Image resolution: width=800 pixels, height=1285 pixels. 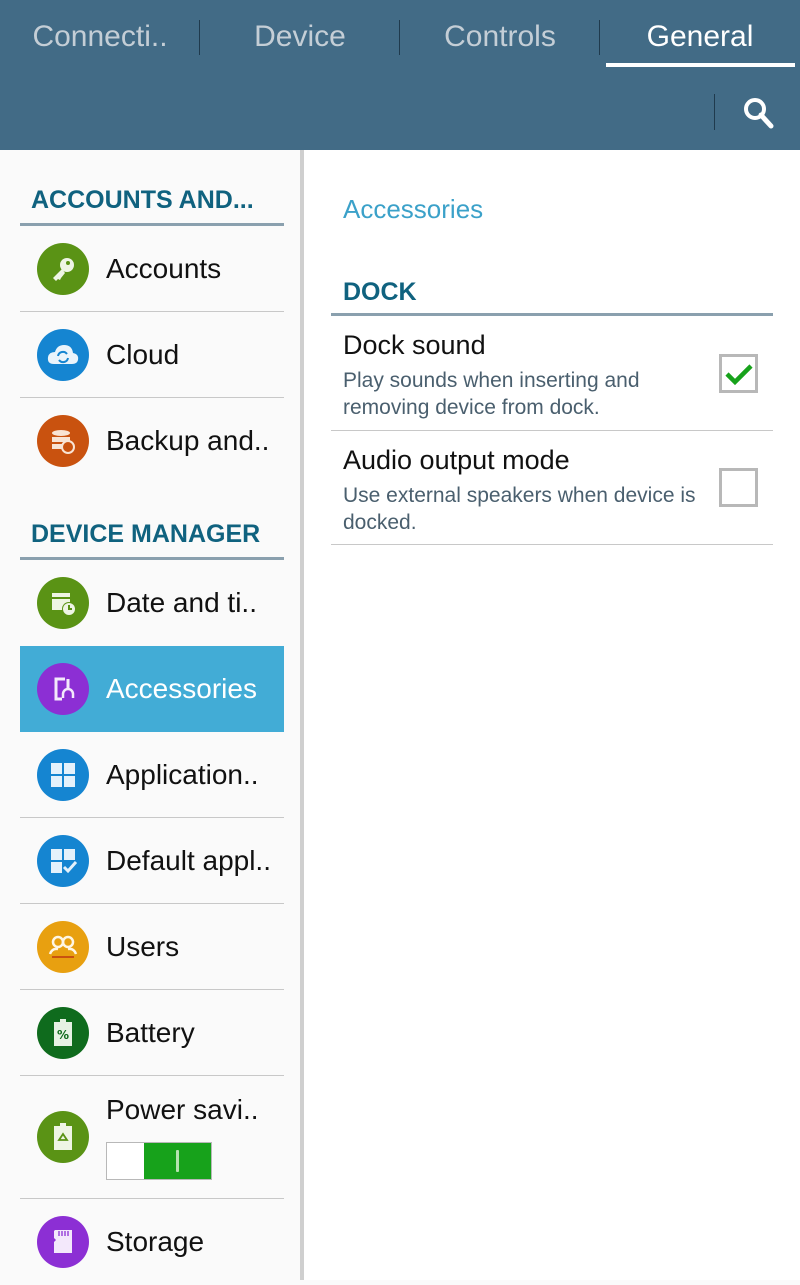 I want to click on search-icon, so click(x=759, y=113).